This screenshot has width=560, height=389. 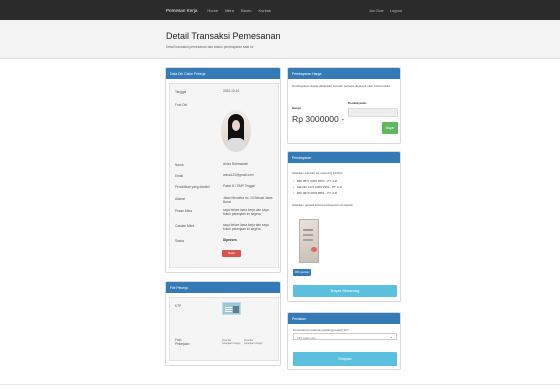 I want to click on field-label-photo: Foto Diri, so click(x=181, y=105).